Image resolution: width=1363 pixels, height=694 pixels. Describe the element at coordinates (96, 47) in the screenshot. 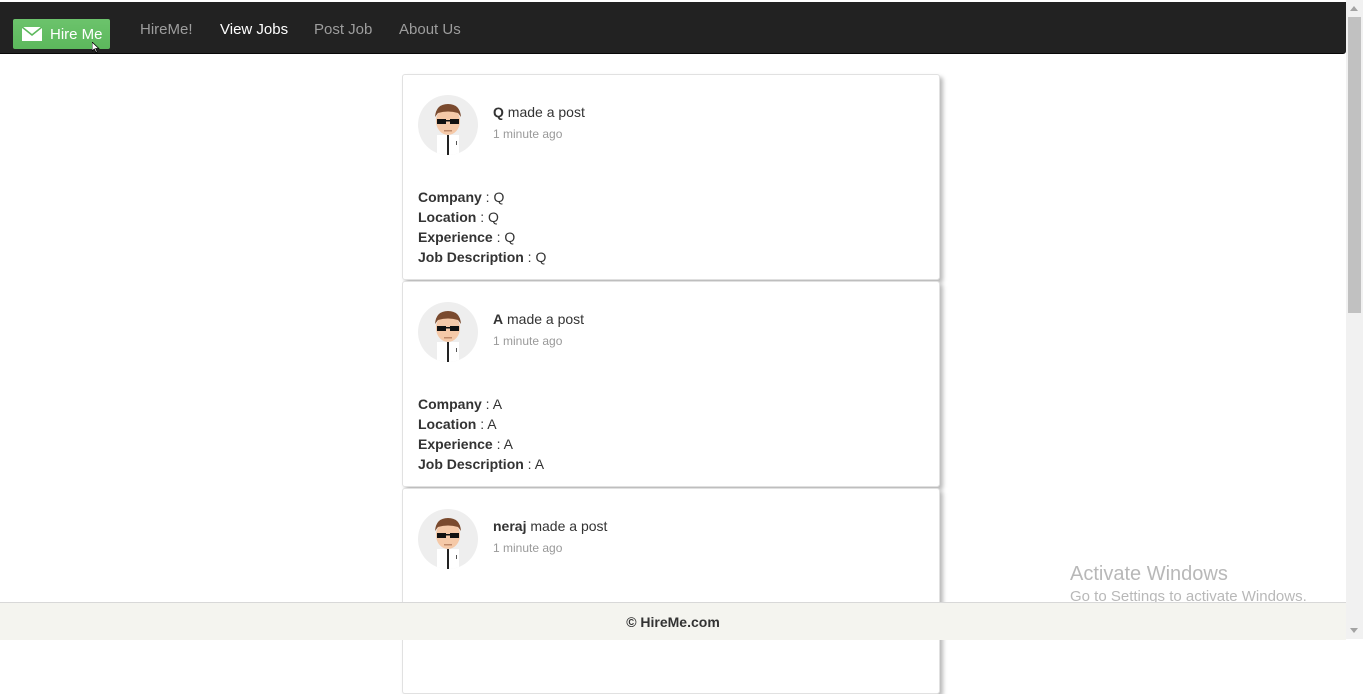

I see `mouse-cursor-icon` at that location.